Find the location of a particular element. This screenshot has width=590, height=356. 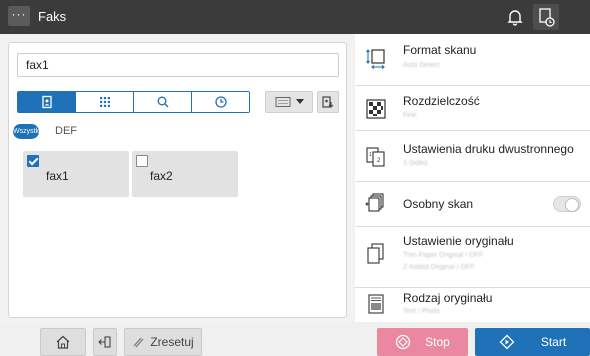

home-button is located at coordinates (63, 342).